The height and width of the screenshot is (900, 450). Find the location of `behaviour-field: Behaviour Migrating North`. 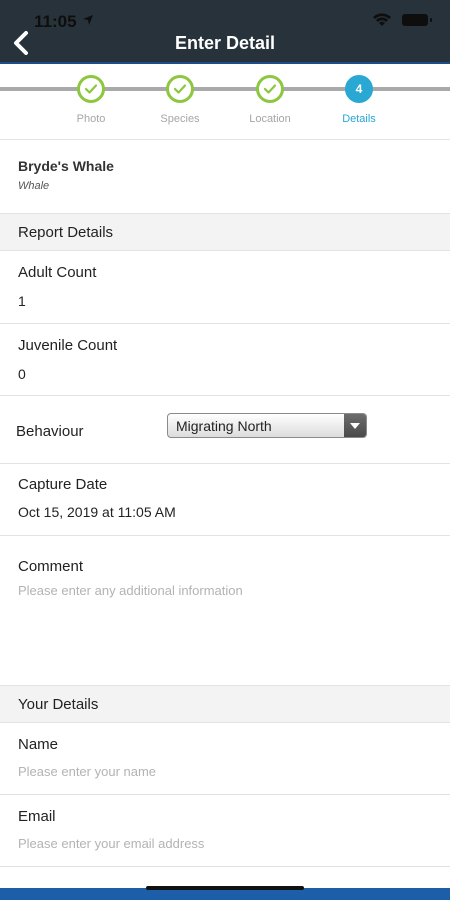

behaviour-field: Behaviour Migrating North is located at coordinates (225, 430).